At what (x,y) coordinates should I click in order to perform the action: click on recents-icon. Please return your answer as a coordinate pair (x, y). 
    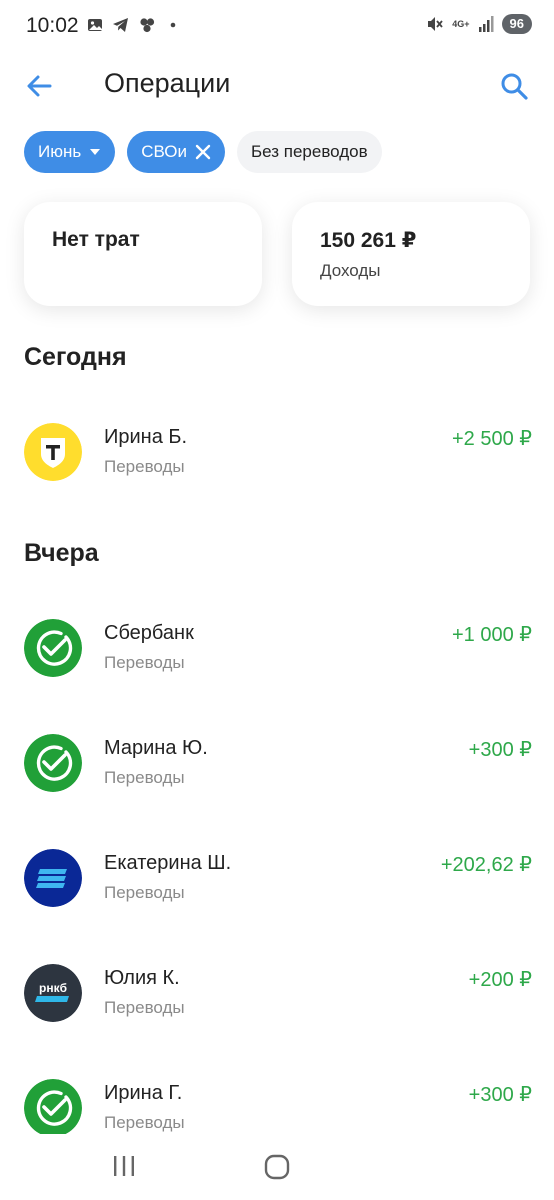
    Looking at the image, I should click on (124, 1166).